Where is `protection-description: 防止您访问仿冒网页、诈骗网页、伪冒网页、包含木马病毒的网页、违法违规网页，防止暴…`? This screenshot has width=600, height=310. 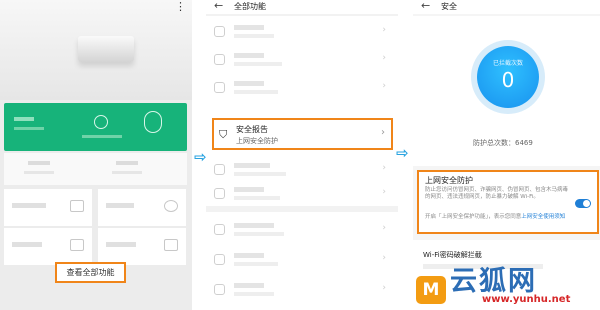
protection-description: 防止您访问仿冒网页、诈骗网页、伪冒网页、包含木马病毒的网页、违法违规网页，防止暴… is located at coordinates (497, 193).